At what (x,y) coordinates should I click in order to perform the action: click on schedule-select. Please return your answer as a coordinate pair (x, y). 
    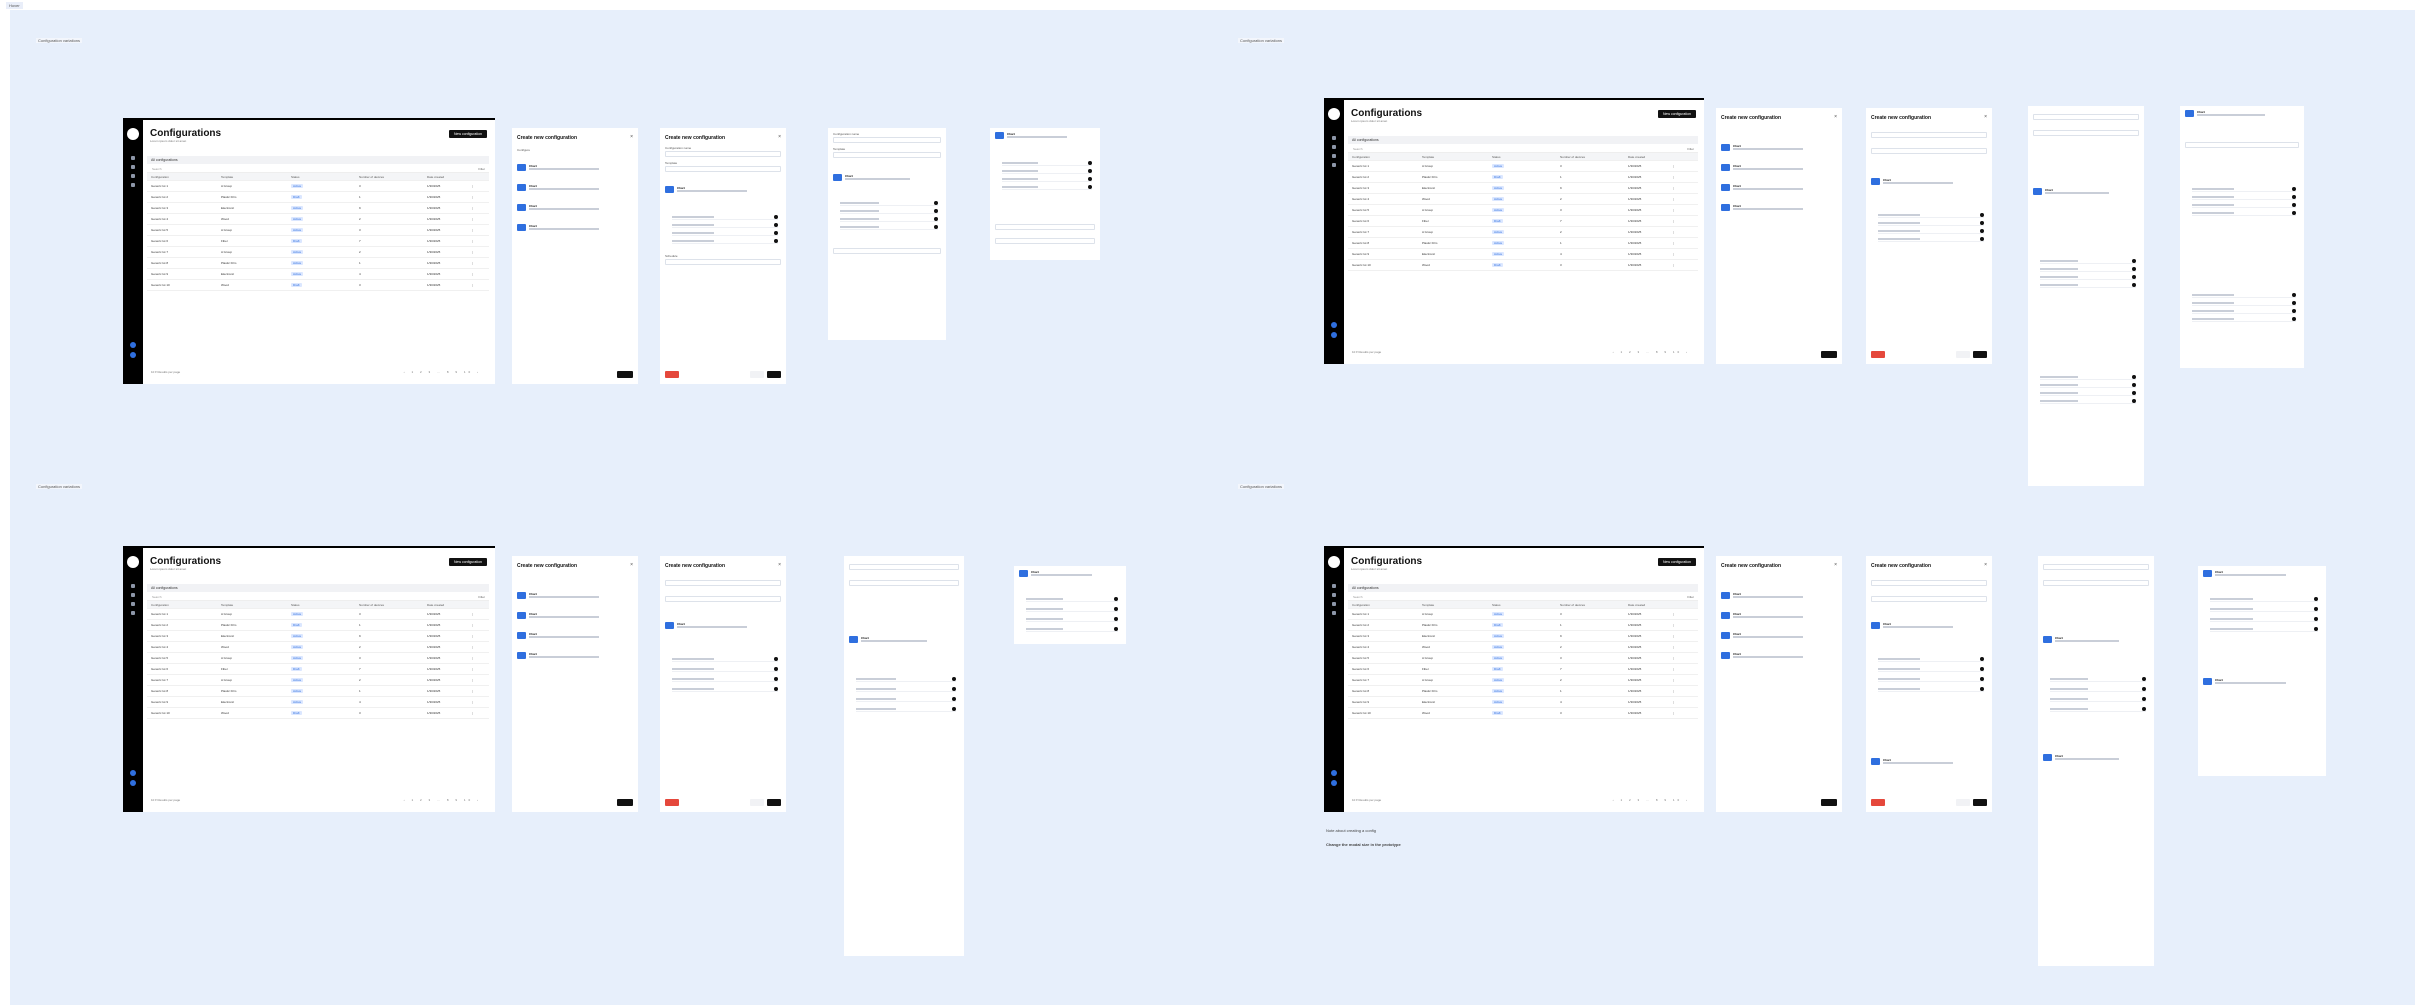
    Looking at the image, I should click on (1045, 227).